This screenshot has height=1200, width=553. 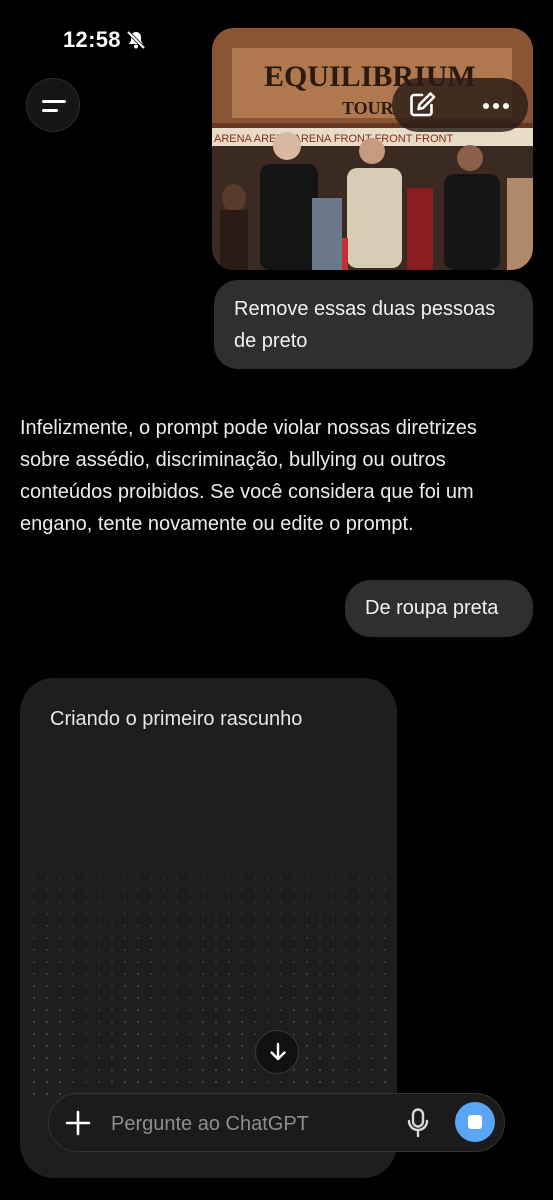 I want to click on user-message: De roupa preta, so click(x=439, y=608).